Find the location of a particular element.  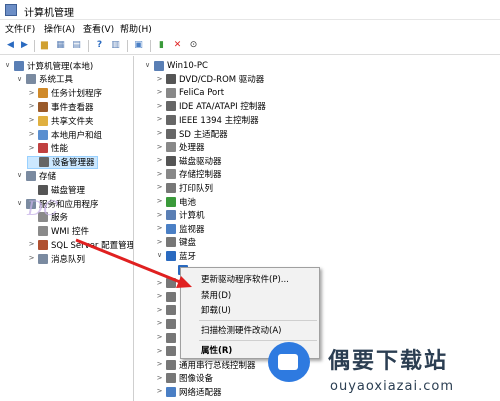

tree-item: 磁盘管理 is located at coordinates (56, 189).